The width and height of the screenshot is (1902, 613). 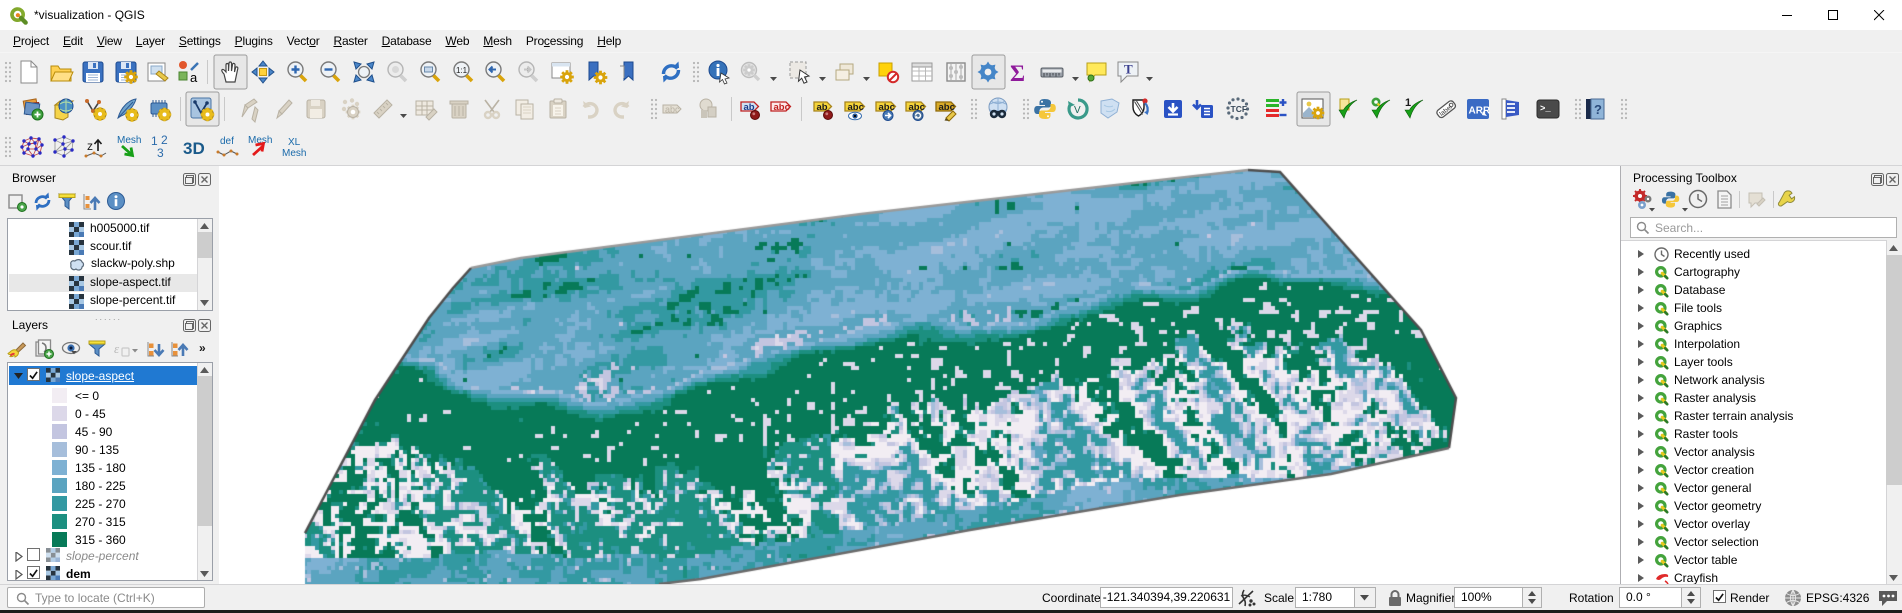 What do you see at coordinates (1239, 109) in the screenshot?
I see `svg-text: TCF` at bounding box center [1239, 109].